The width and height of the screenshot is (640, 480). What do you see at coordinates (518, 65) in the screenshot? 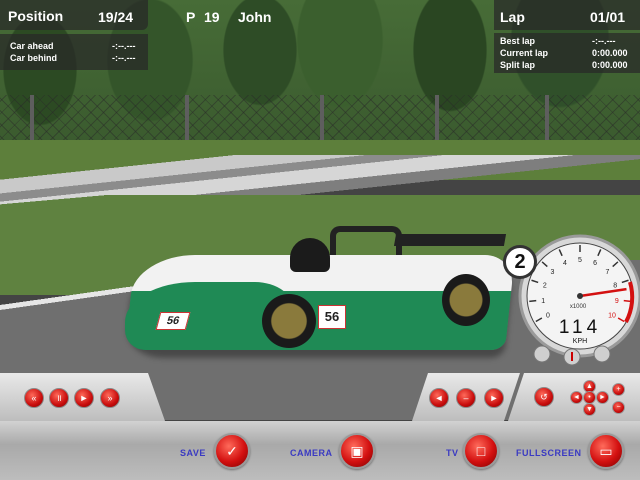
I see `split-lap-label: Split lap` at bounding box center [518, 65].